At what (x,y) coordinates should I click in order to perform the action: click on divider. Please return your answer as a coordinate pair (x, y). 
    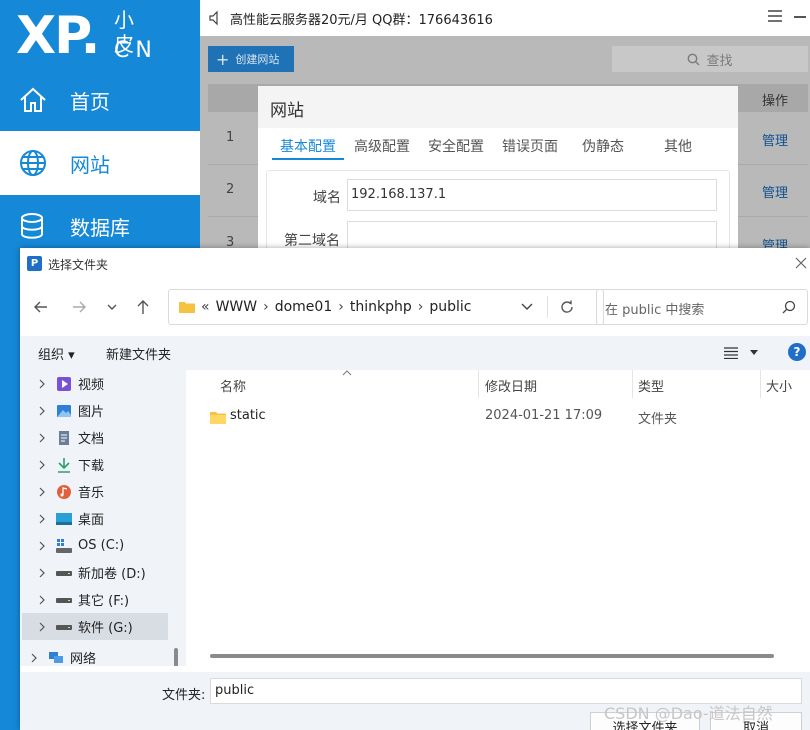
    Looking at the image, I should click on (547, 307).